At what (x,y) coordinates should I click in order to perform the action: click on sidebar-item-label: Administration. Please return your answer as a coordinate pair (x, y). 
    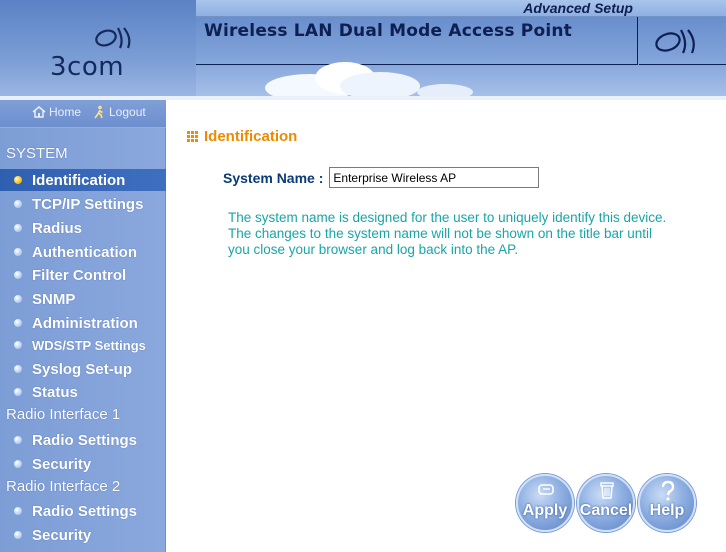
    Looking at the image, I should click on (85, 323).